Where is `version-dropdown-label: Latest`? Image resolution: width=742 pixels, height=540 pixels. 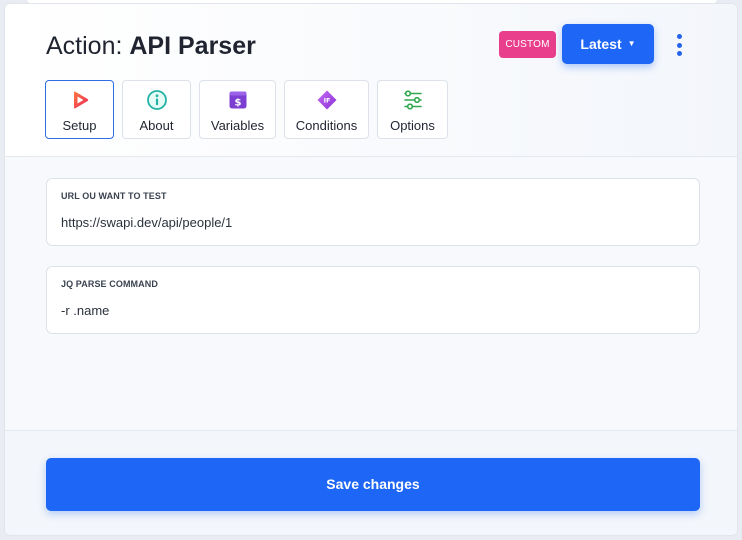
version-dropdown-label: Latest is located at coordinates (601, 44).